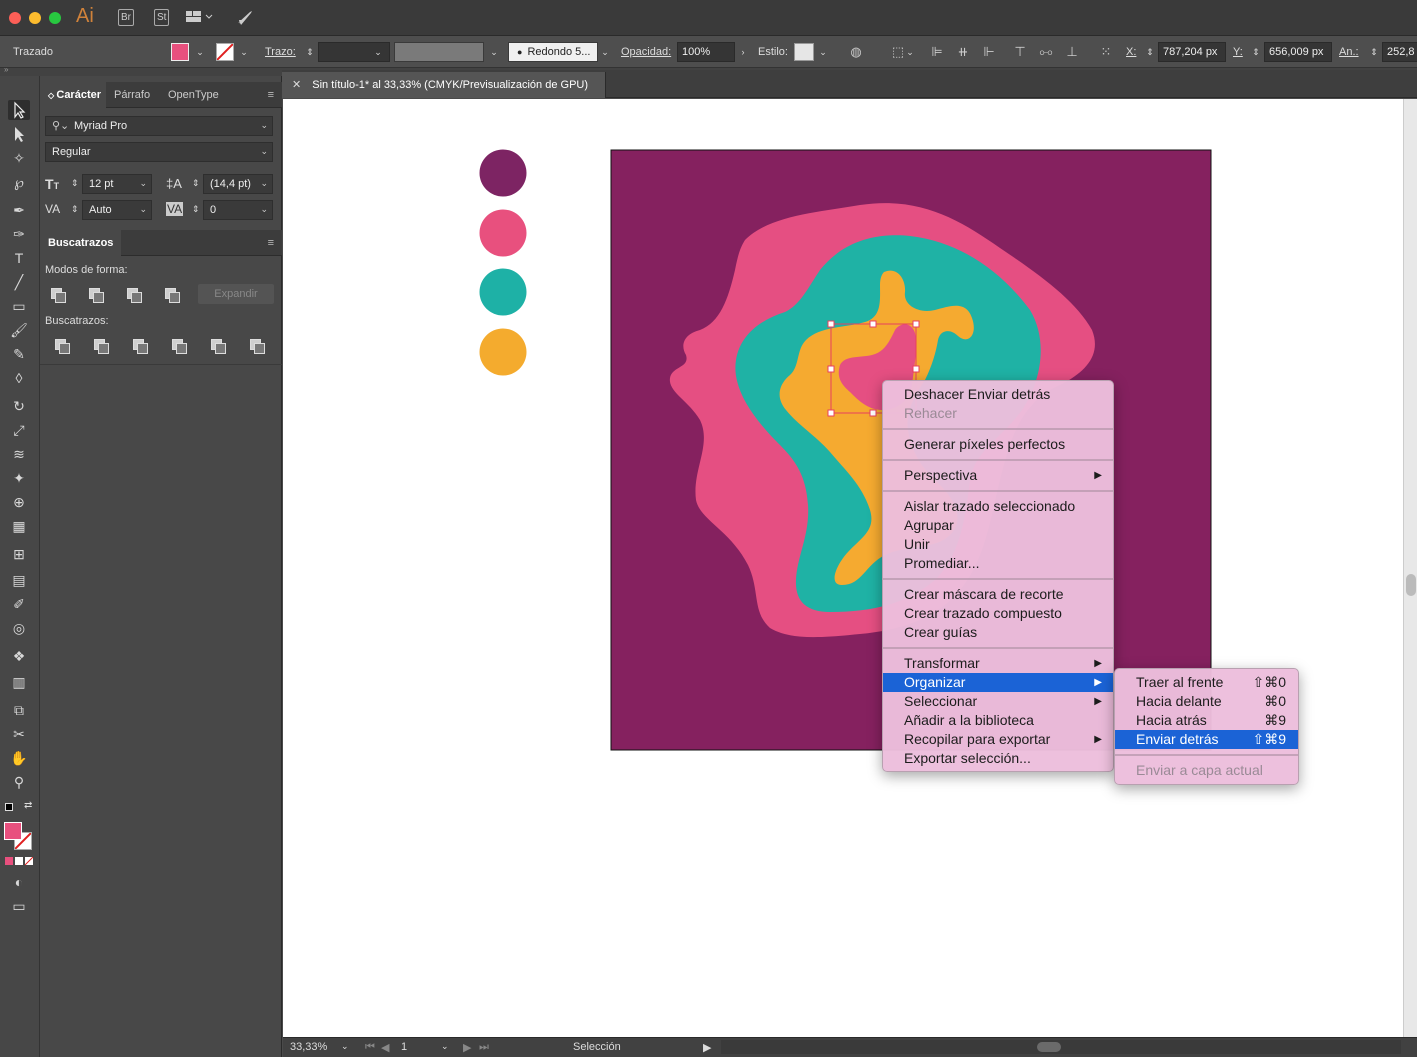 The width and height of the screenshot is (1417, 1057). Describe the element at coordinates (1046, 52) in the screenshot. I see `align-vertical-center-icon: ⧟` at that location.